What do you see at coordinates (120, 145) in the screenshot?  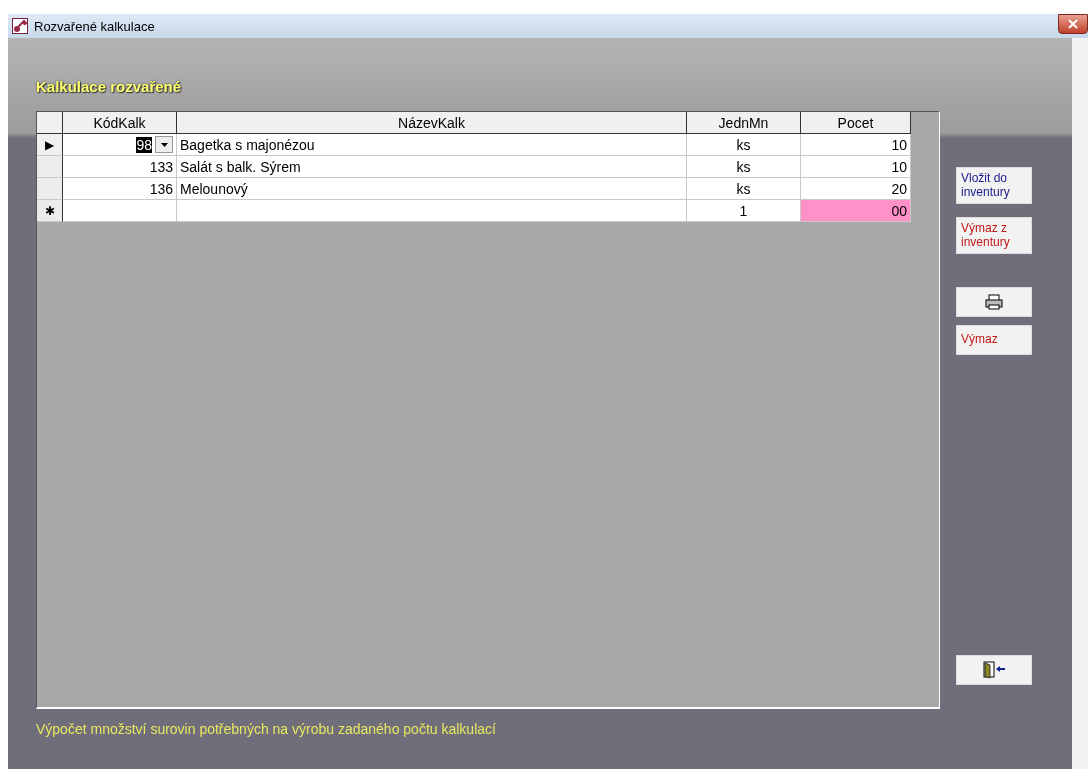 I see `table-cell: 98` at bounding box center [120, 145].